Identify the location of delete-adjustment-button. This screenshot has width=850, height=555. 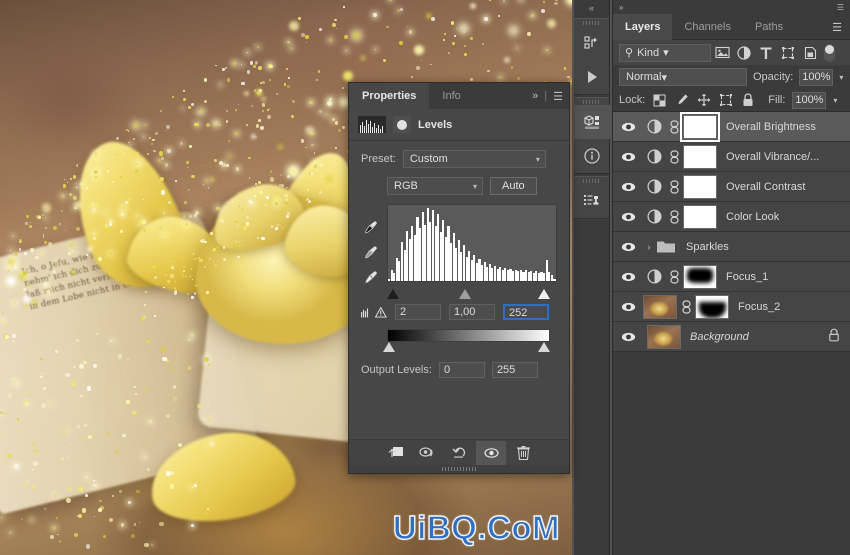
(523, 453).